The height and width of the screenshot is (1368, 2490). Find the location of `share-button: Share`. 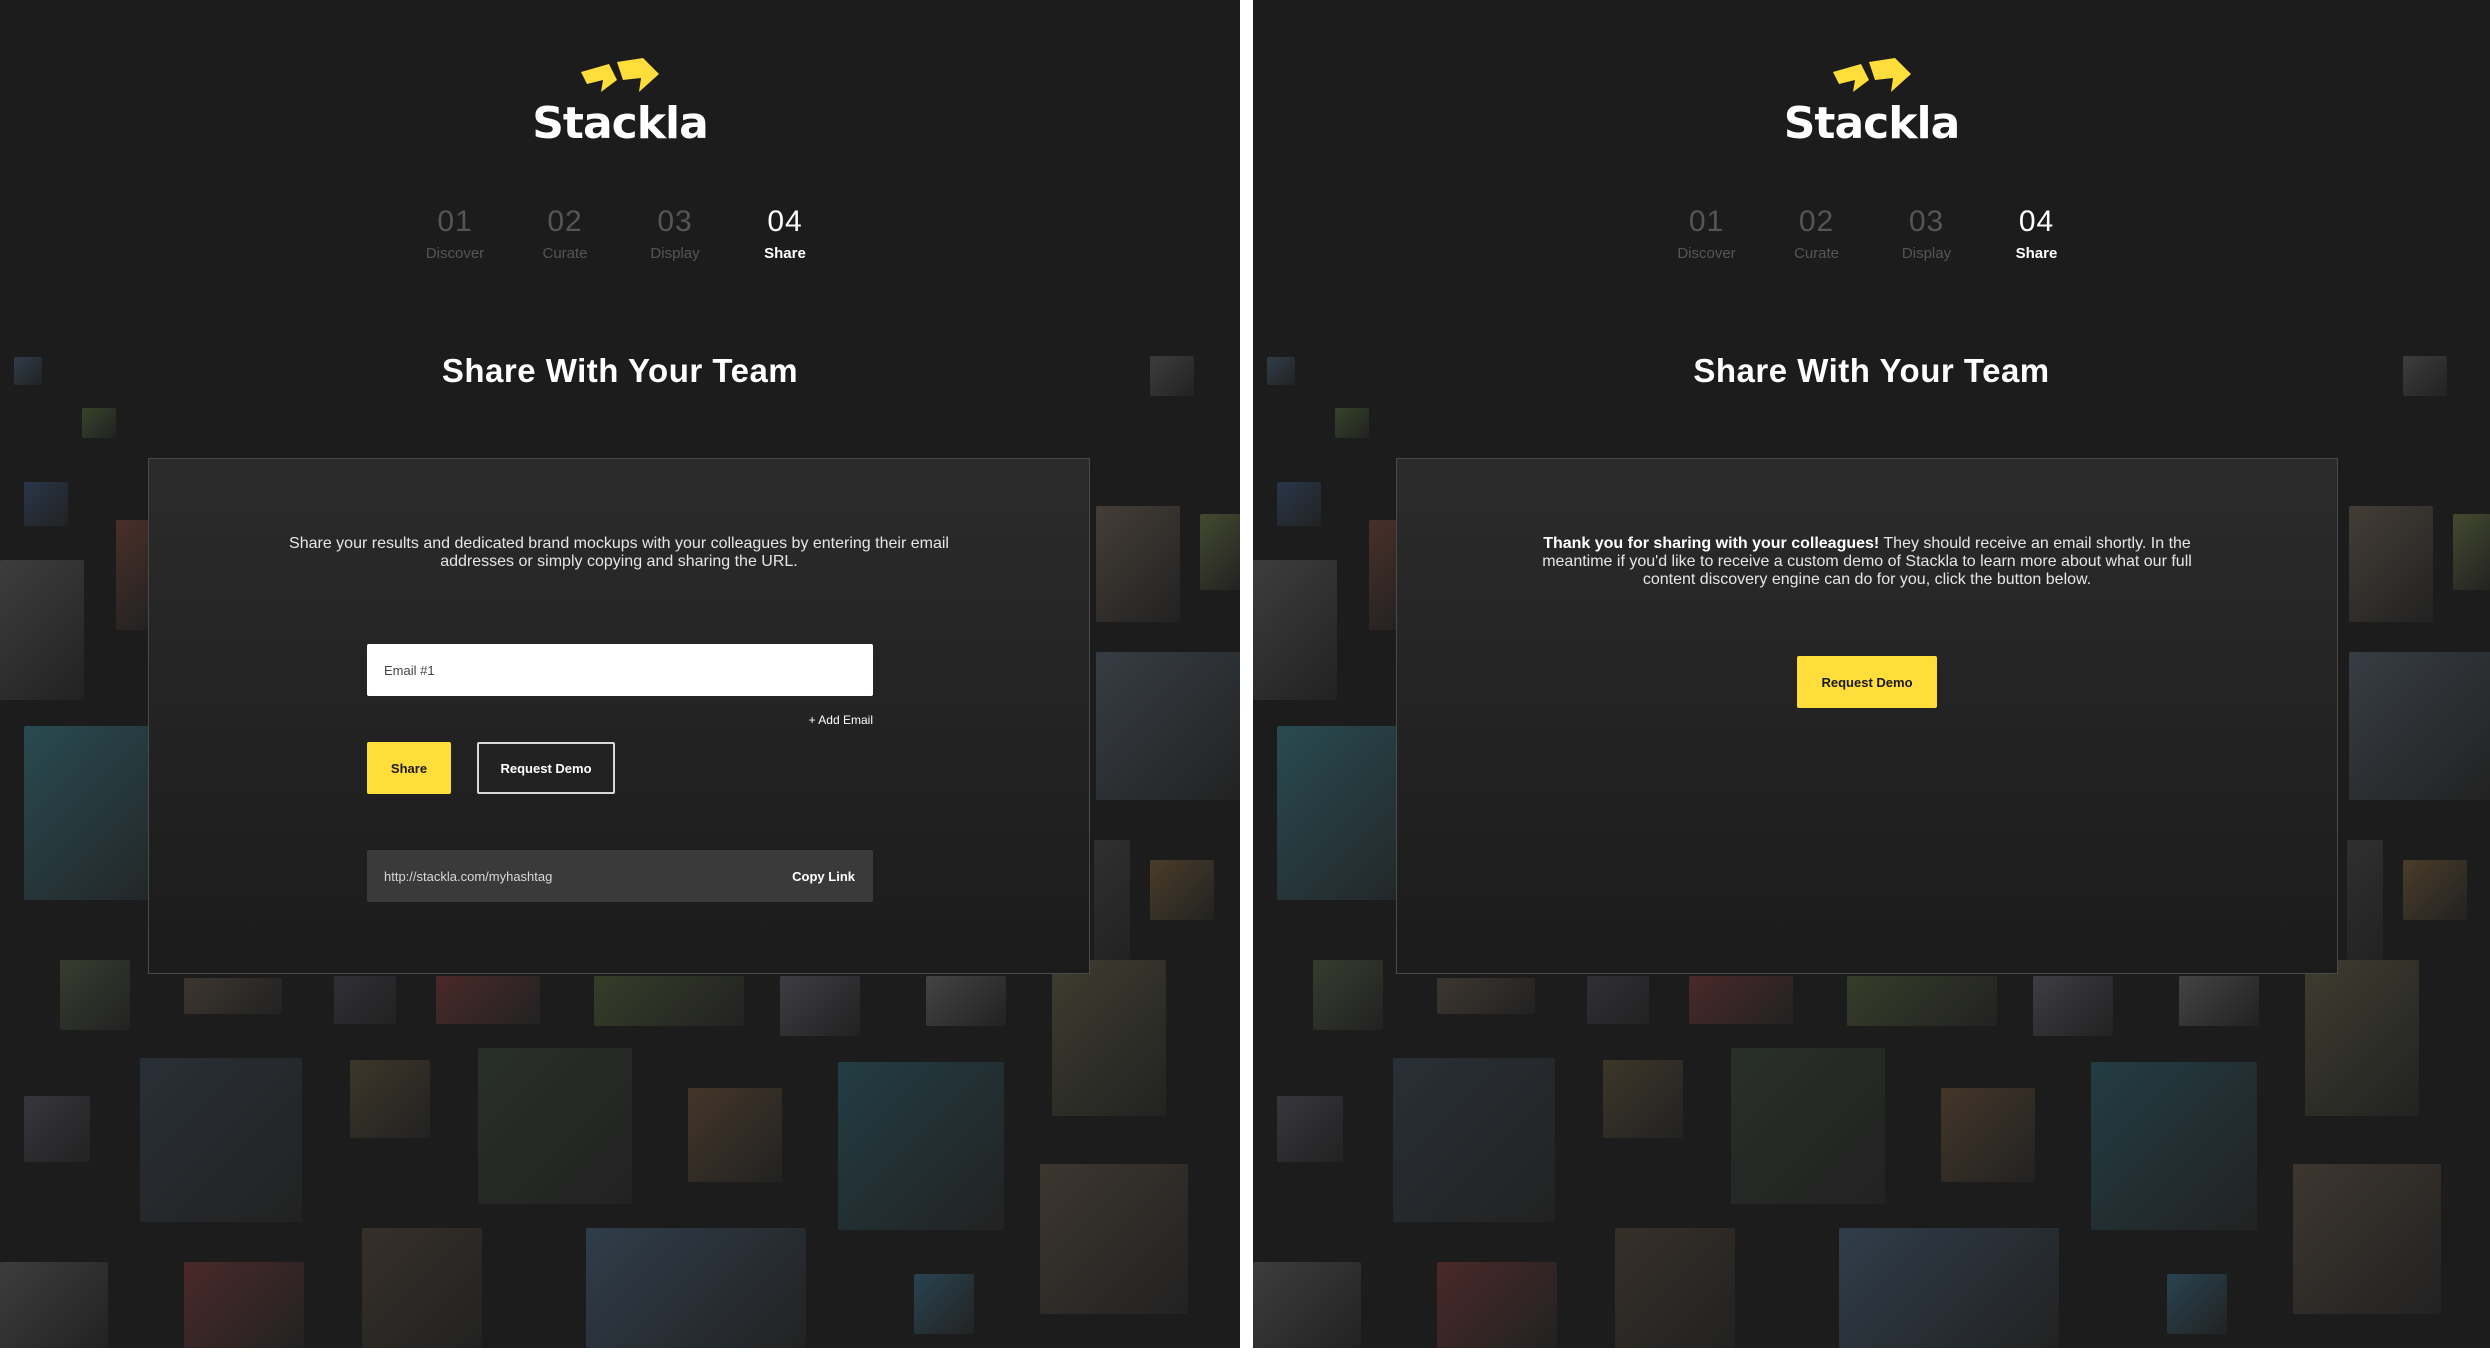

share-button: Share is located at coordinates (409, 768).